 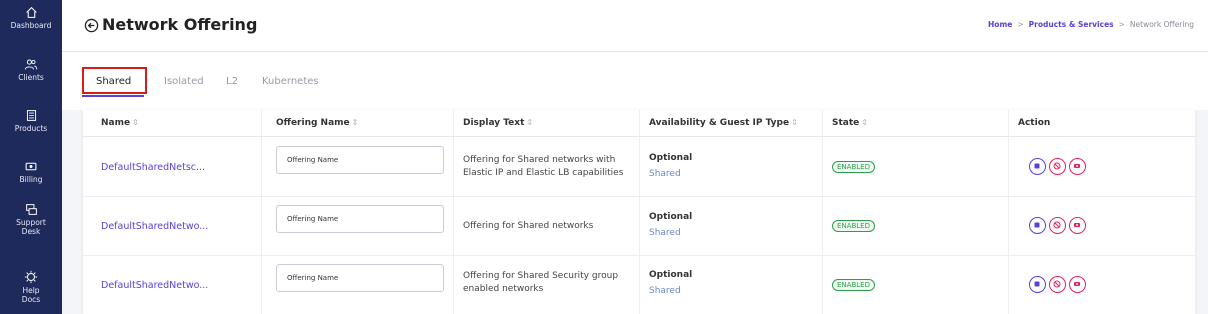 I want to click on column-header-name: Name ⇕, so click(x=120, y=123).